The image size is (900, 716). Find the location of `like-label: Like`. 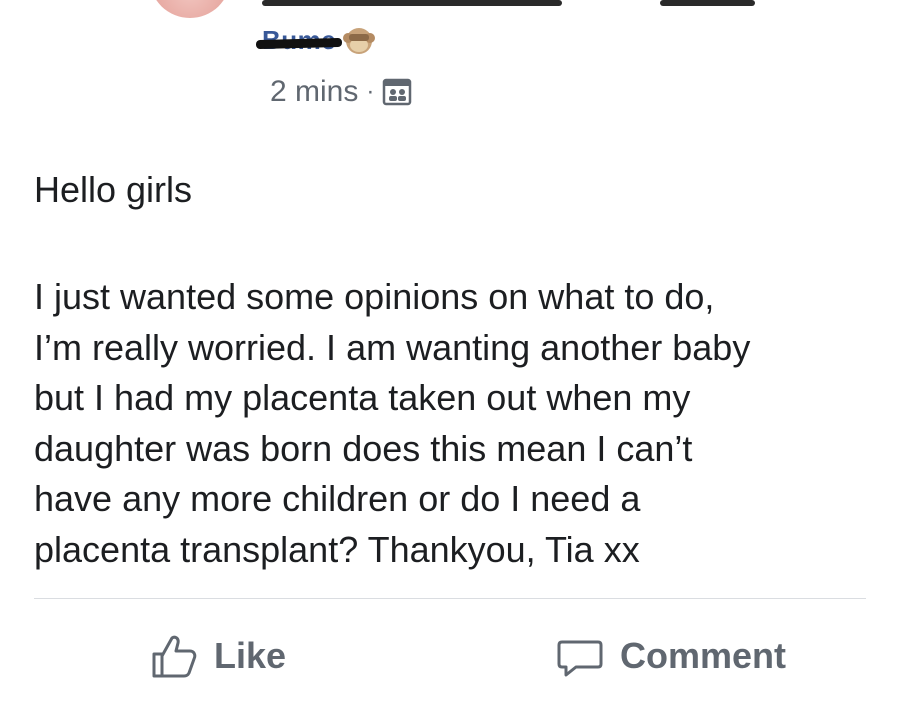

like-label: Like is located at coordinates (250, 655).